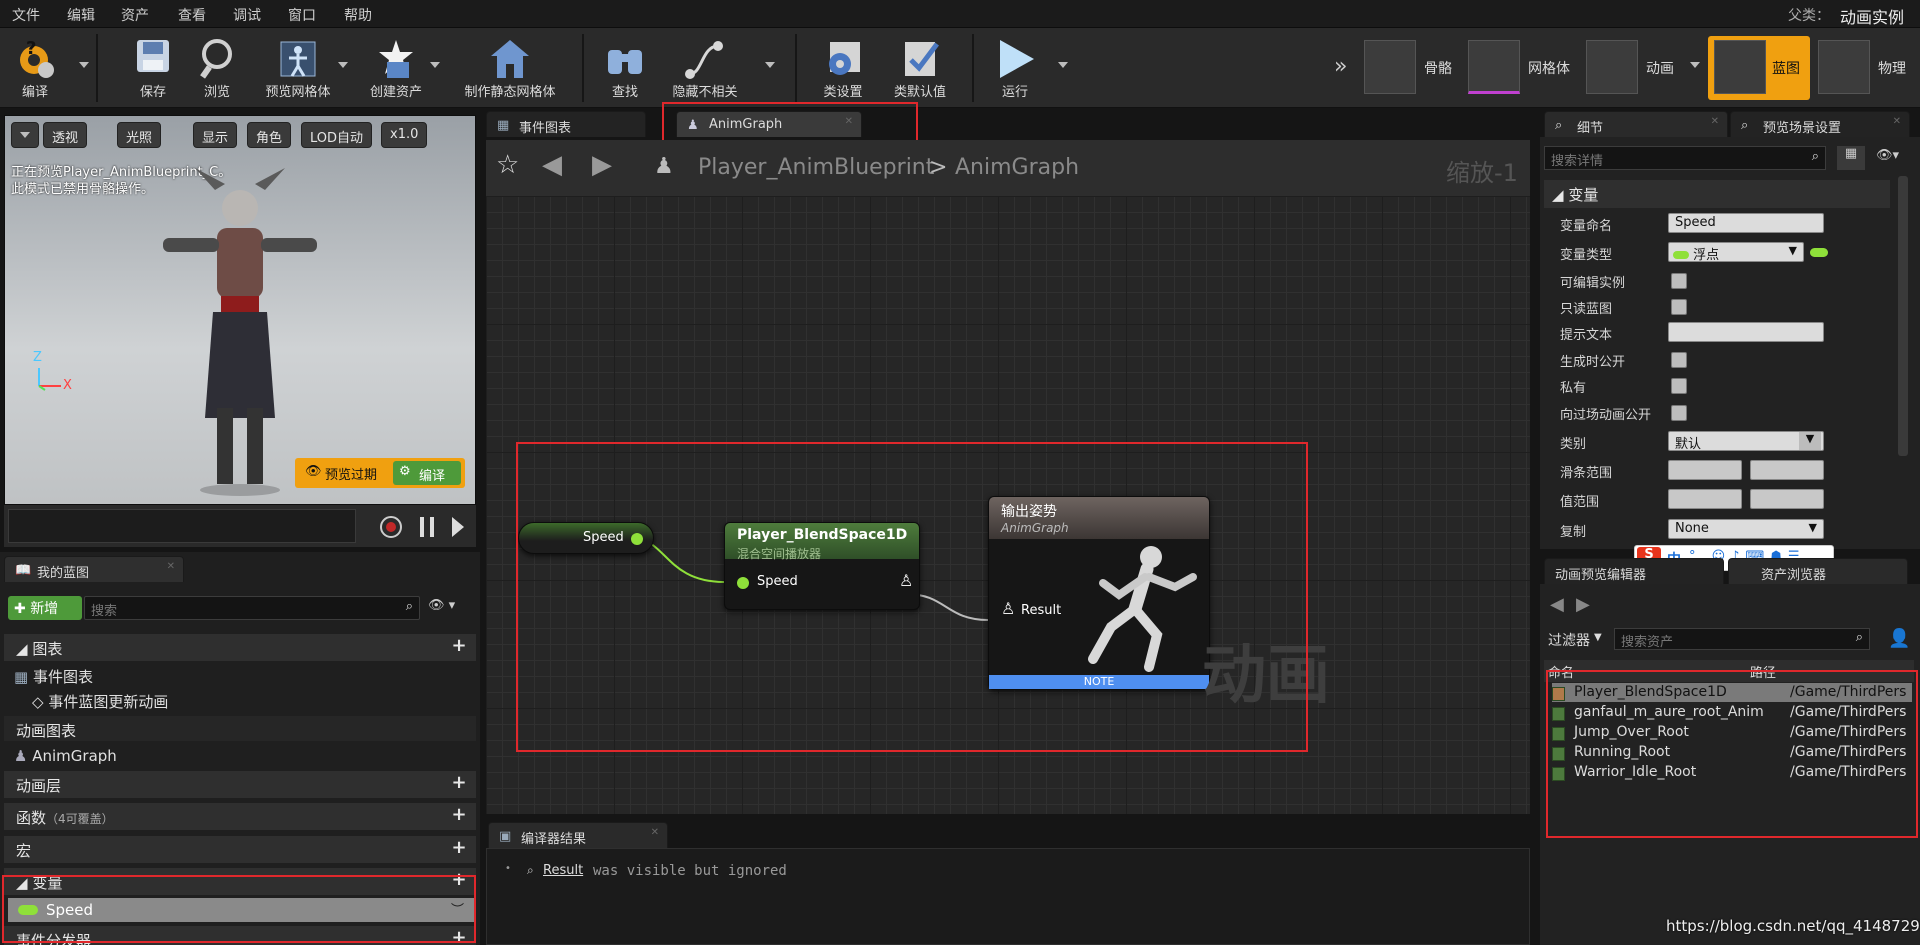 This screenshot has height=945, width=1920. I want to click on event-update-item: ◇ 事件蓝图更新动画, so click(240, 700).